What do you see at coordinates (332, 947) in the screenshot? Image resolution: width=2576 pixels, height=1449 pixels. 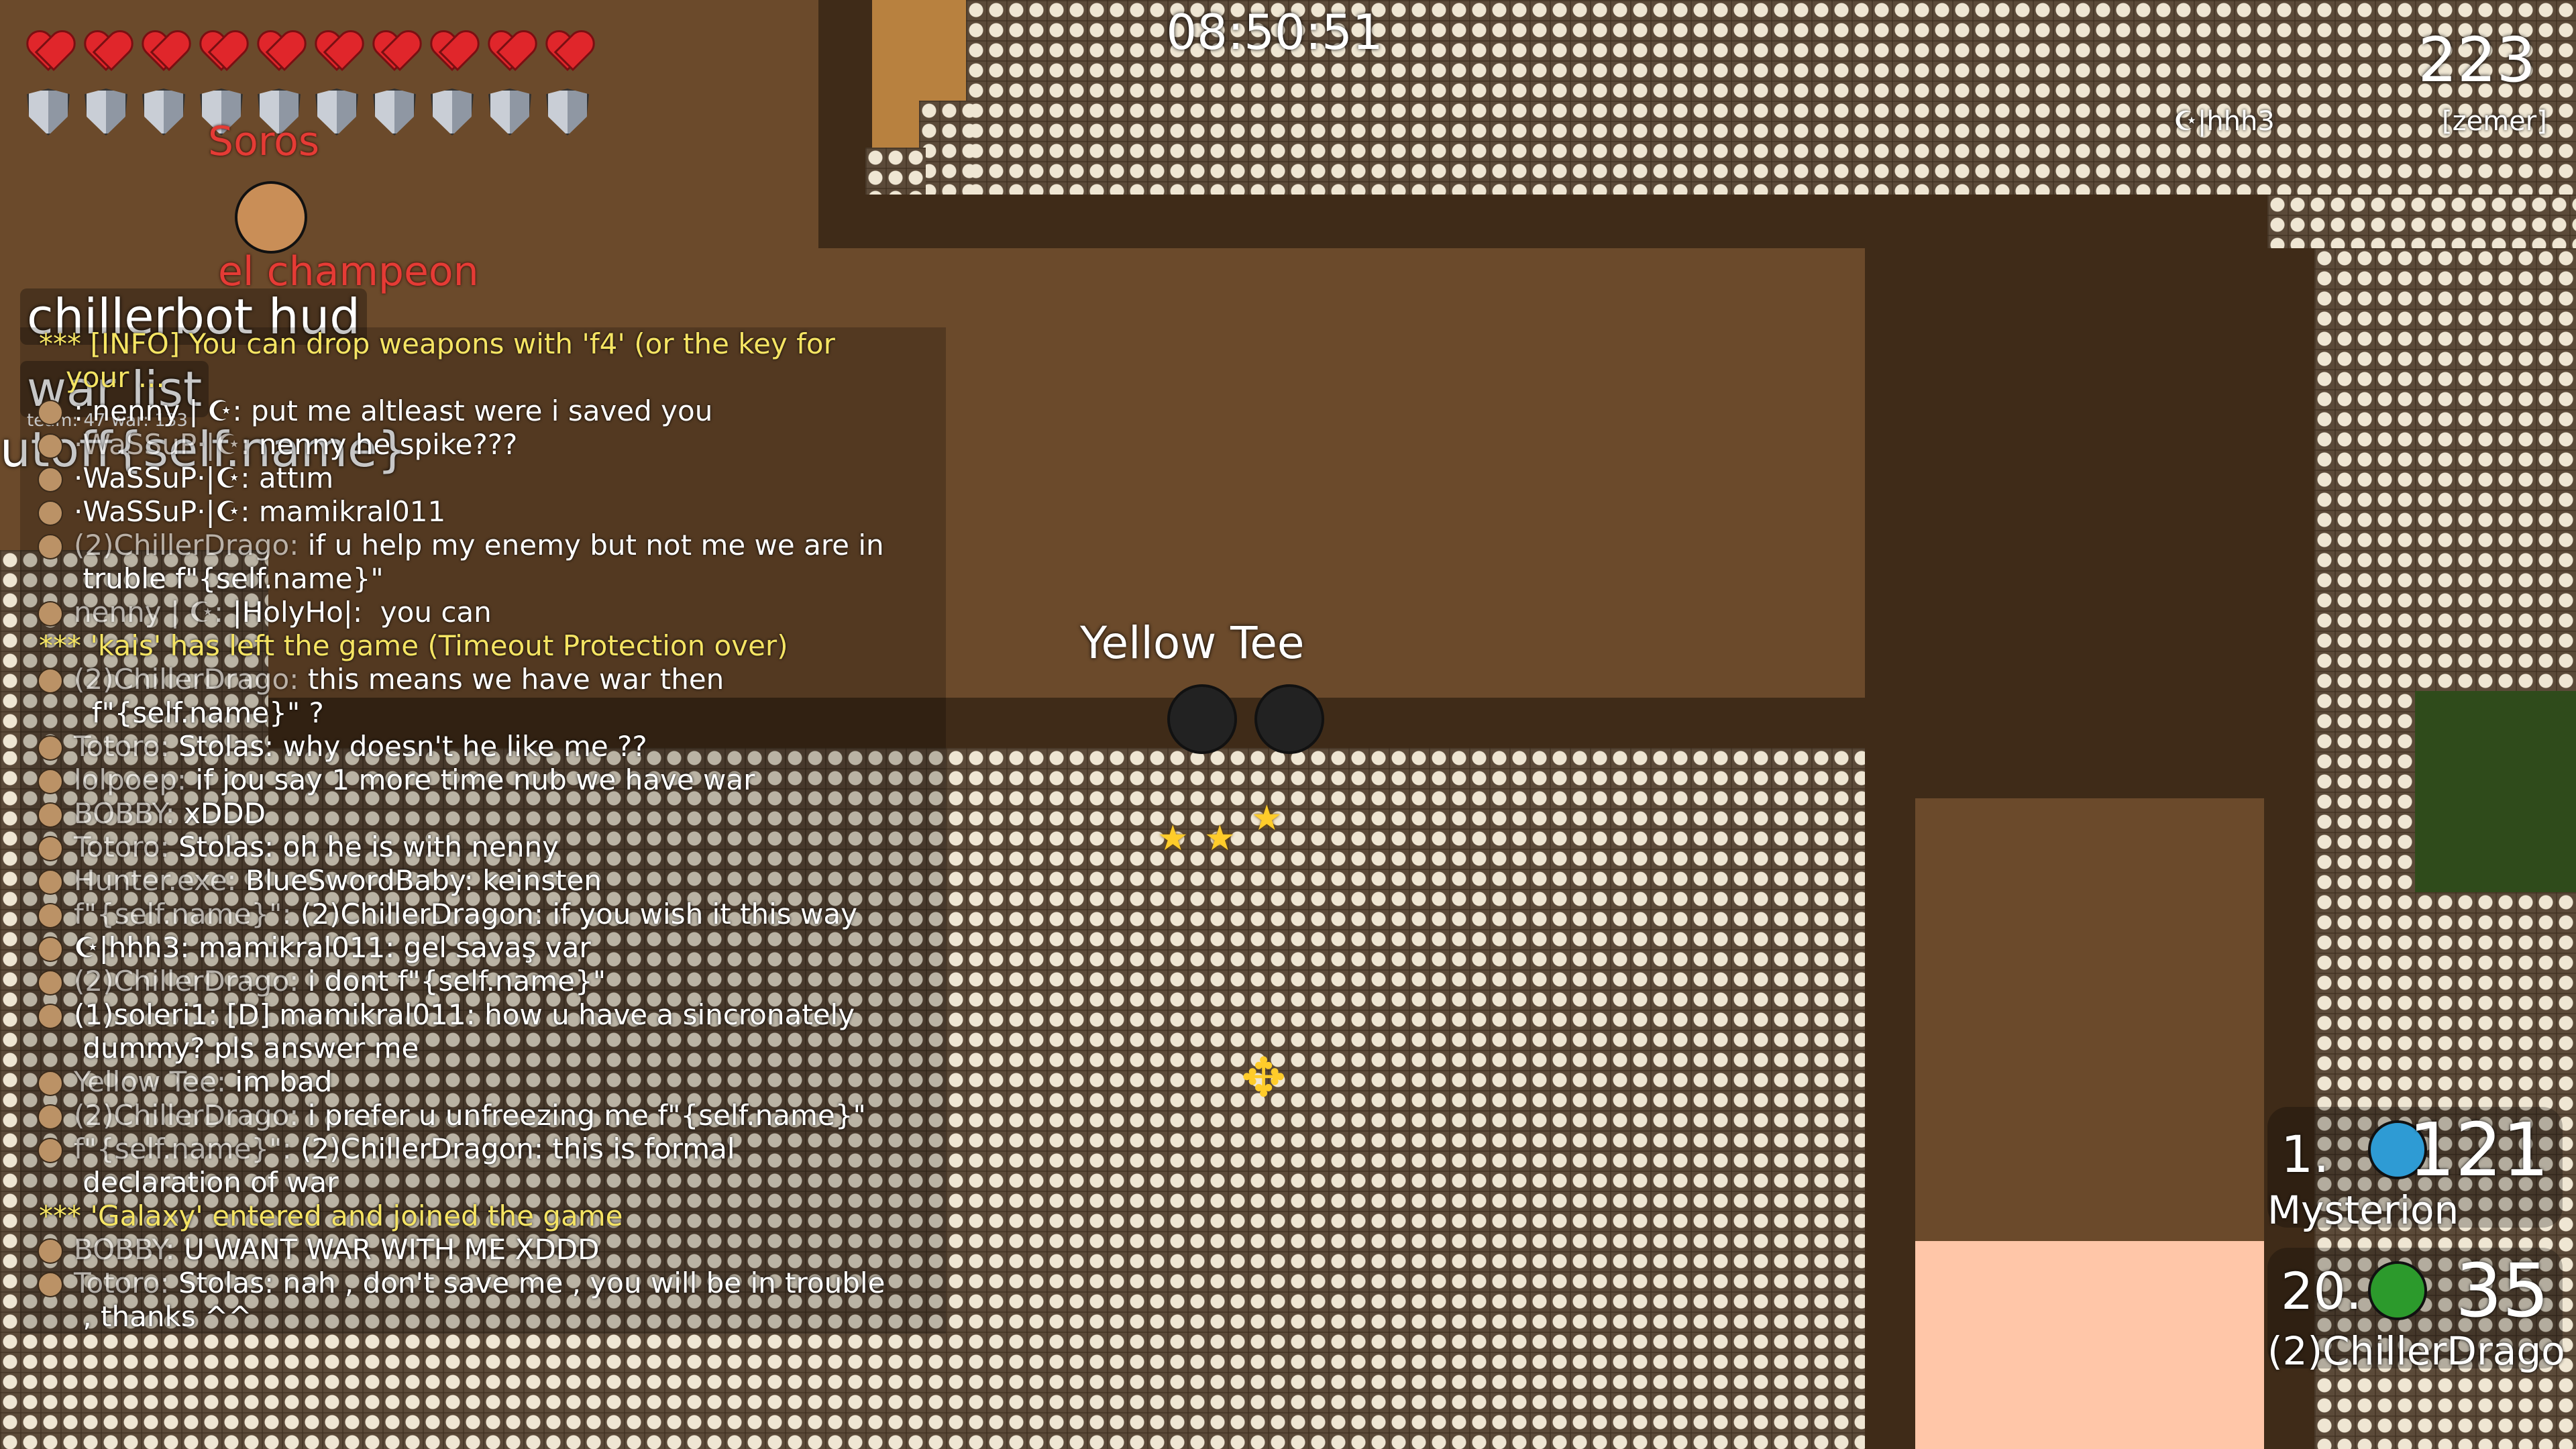 I see `chat-message: ☪|hhh3: mamikral011: gel savaş var` at bounding box center [332, 947].